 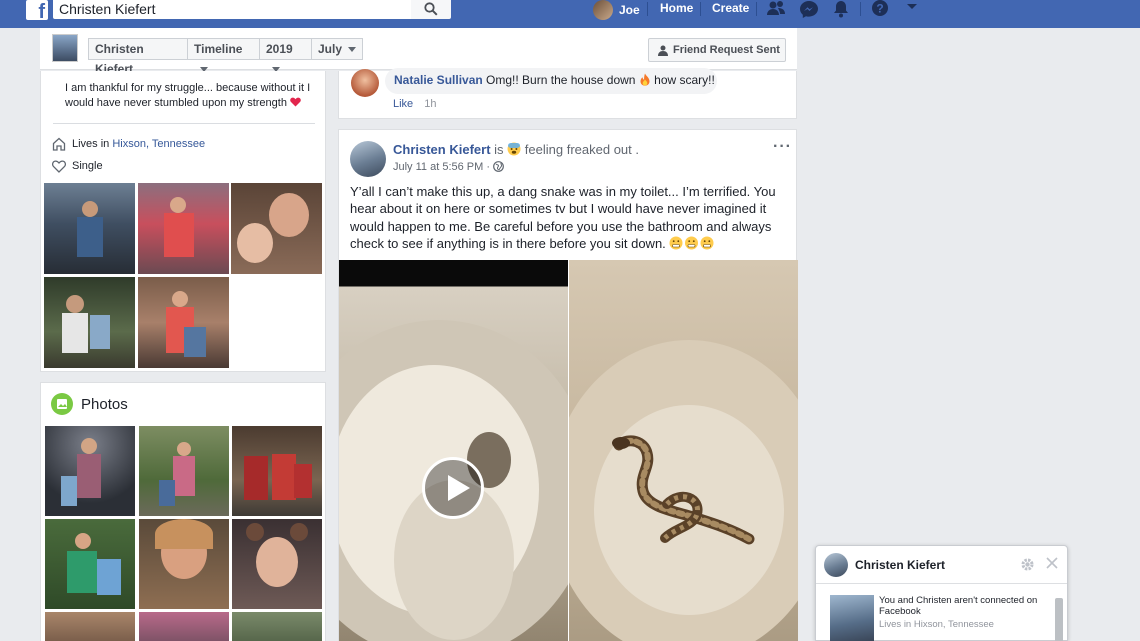 I want to click on toilet-bowl-image, so click(x=453, y=480).